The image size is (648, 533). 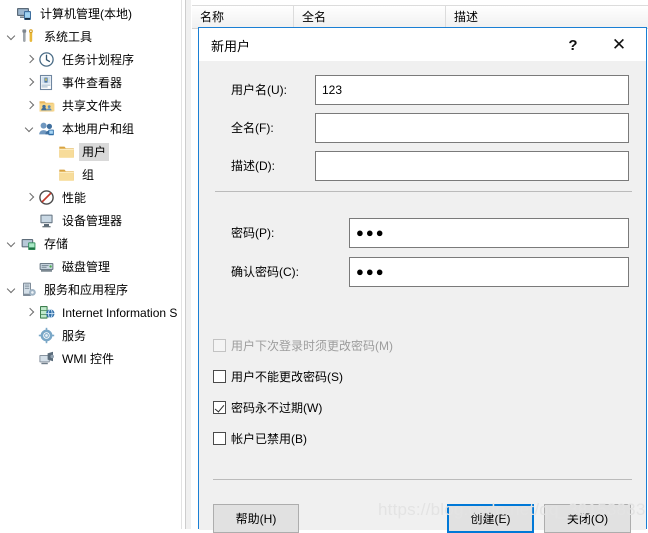 I want to click on field-row-fullname: 全名(F):, so click(x=422, y=128).